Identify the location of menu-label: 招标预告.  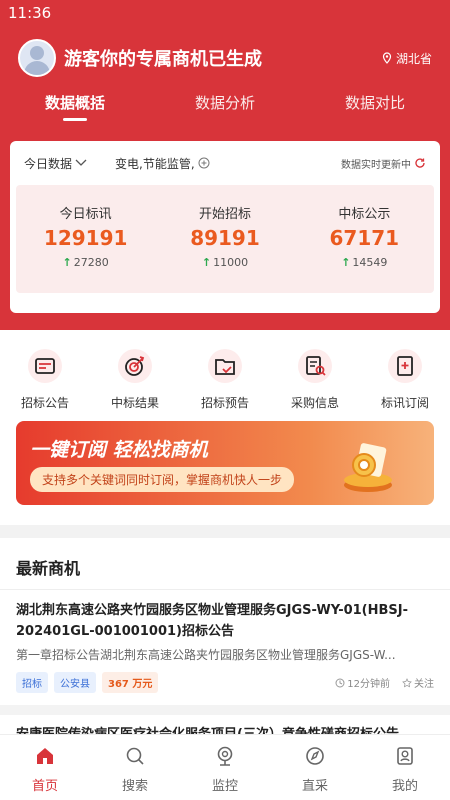
(224, 403).